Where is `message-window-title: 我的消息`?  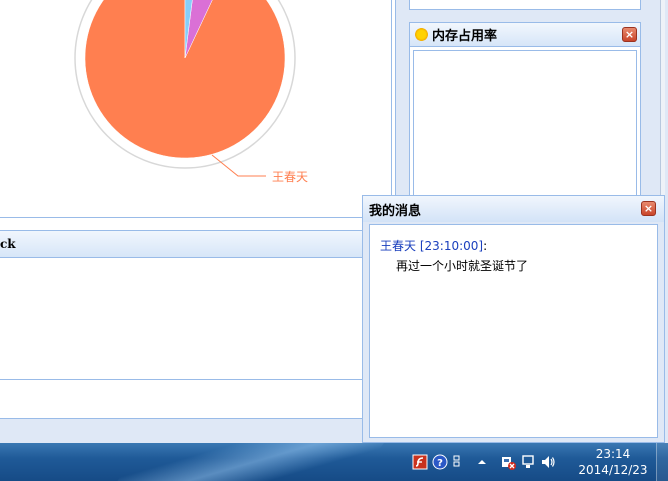 message-window-title: 我的消息 is located at coordinates (395, 211).